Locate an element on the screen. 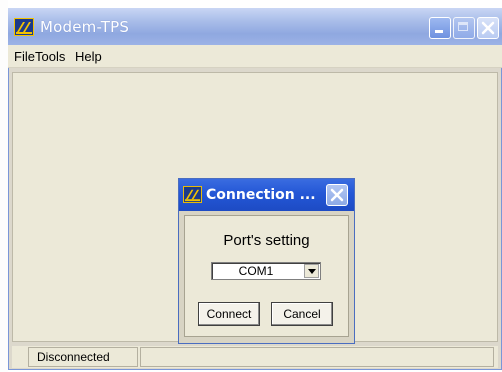  port-select-value: COM1 is located at coordinates (256, 271).